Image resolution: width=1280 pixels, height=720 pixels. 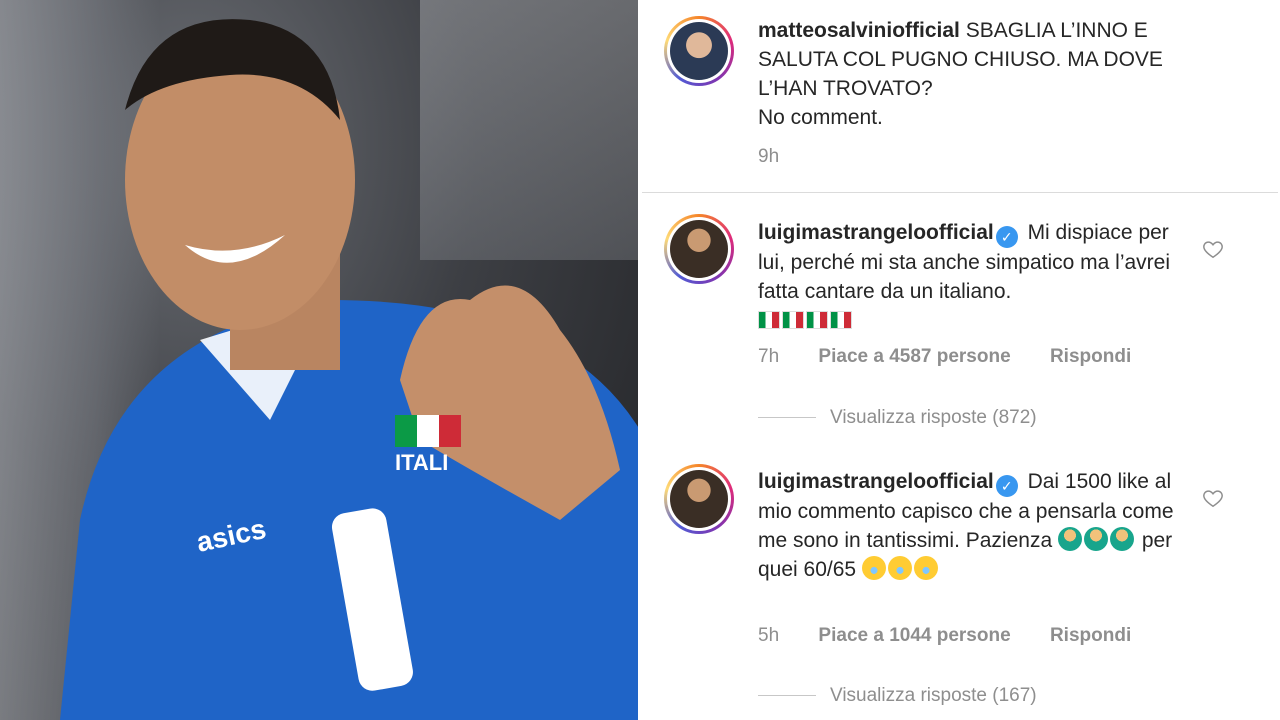 I want to click on post-timestamp: 9h, so click(x=769, y=156).